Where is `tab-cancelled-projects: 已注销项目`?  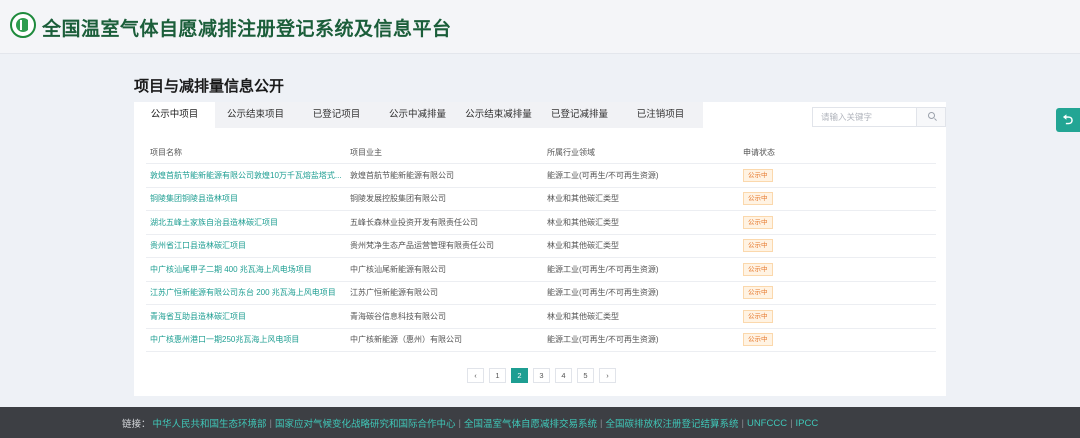
tab-cancelled-projects: 已注销项目 is located at coordinates (660, 115).